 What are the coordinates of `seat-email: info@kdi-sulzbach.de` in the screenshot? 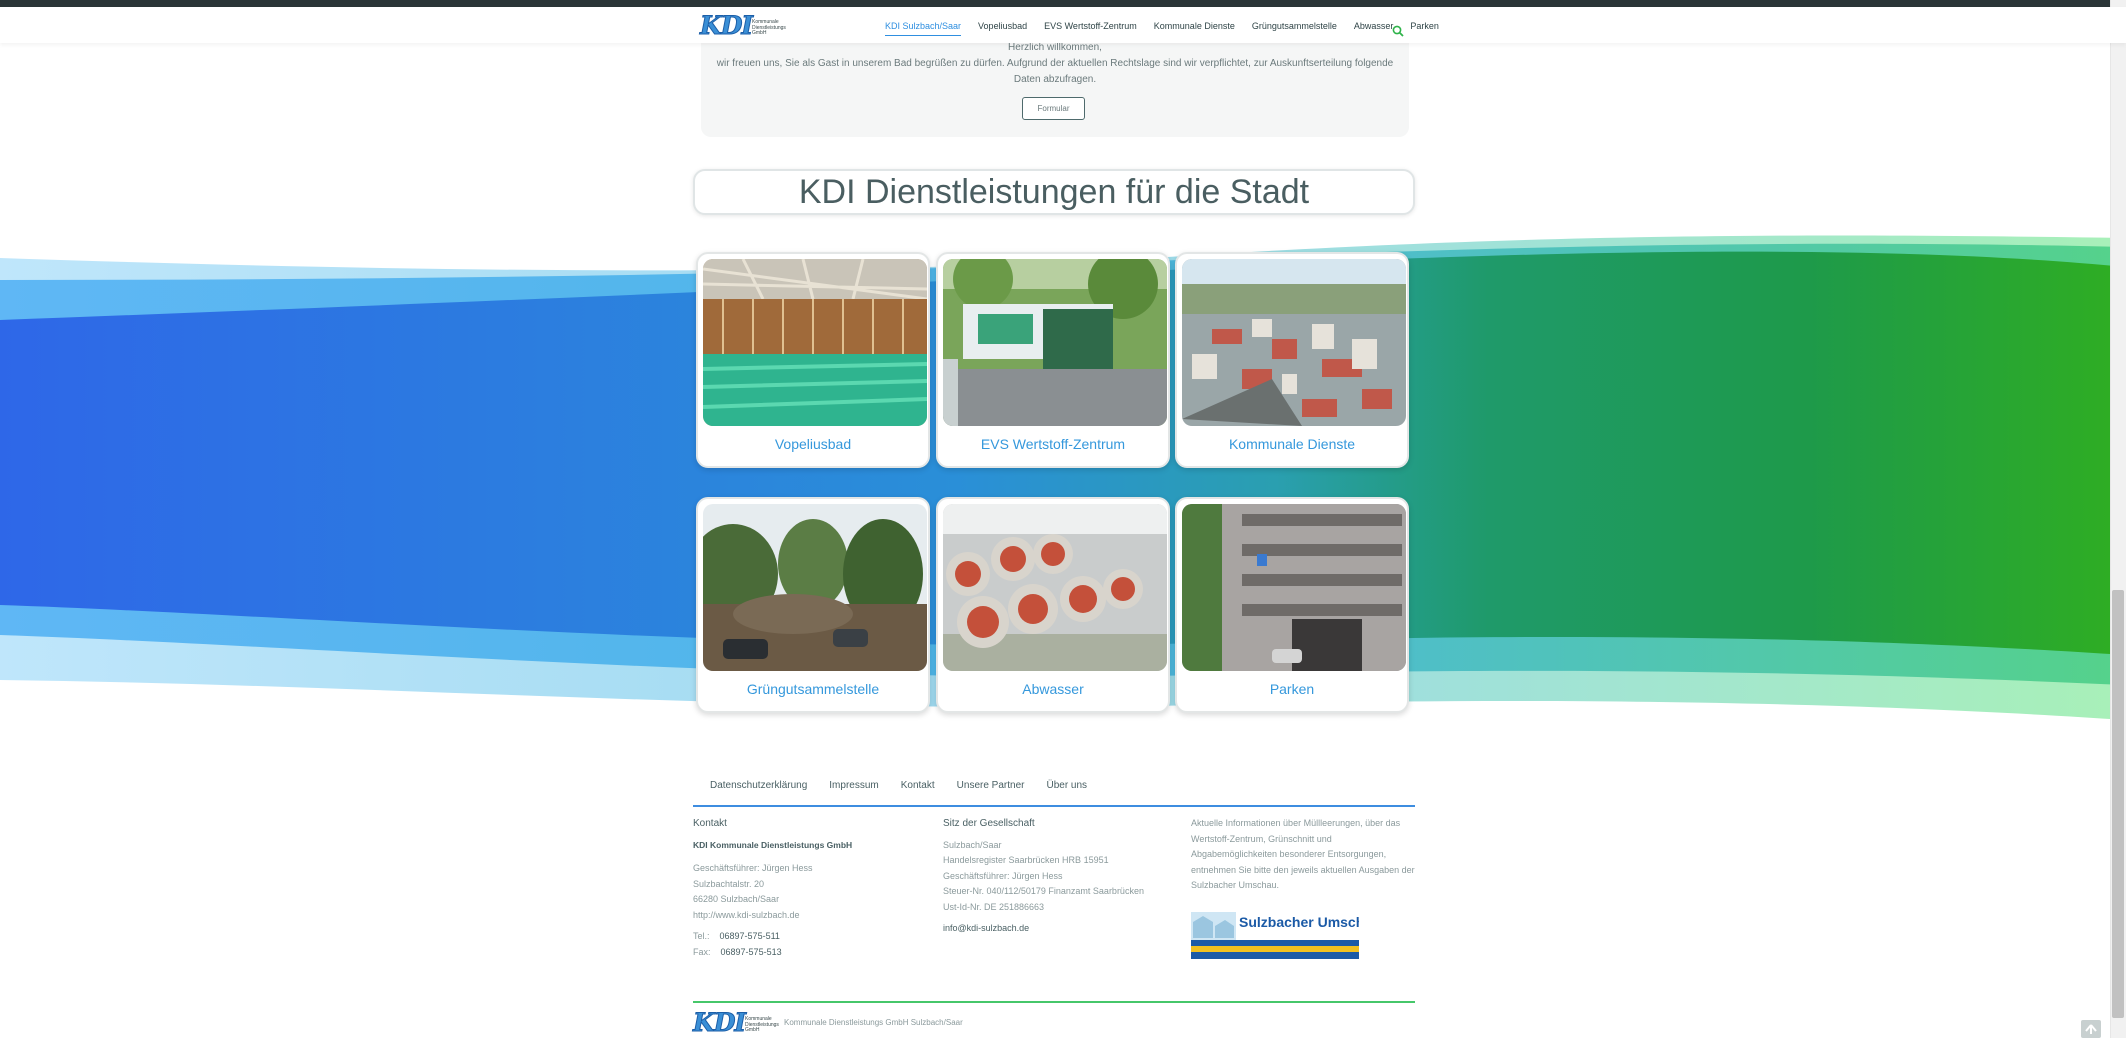 It's located at (1063, 929).